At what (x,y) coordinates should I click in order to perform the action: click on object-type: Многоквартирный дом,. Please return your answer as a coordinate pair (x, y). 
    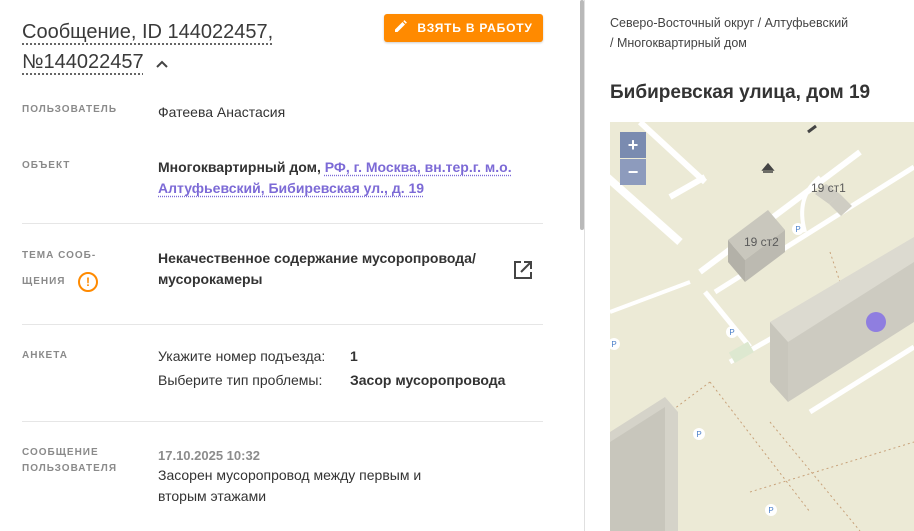
    Looking at the image, I should click on (239, 167).